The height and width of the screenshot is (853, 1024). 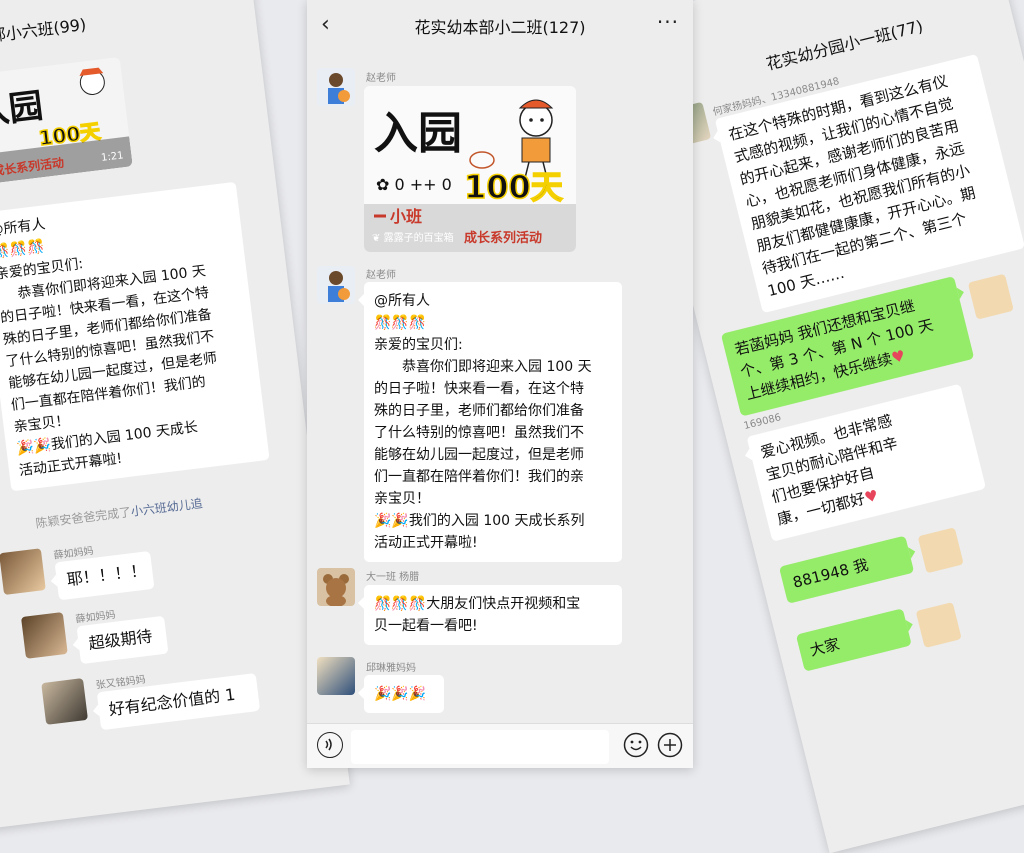 I want to click on bubble-line: 🎉🎉我们的入园 100 天成长系列, so click(x=493, y=521).